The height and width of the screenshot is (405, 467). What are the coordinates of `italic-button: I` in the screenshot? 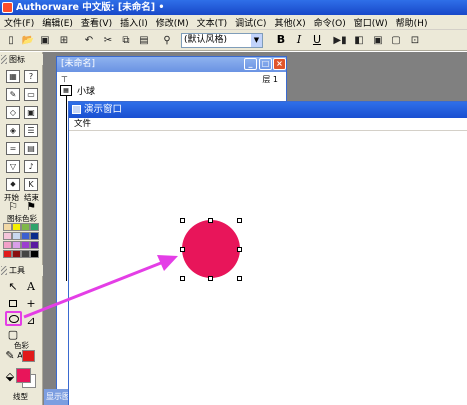 It's located at (299, 40).